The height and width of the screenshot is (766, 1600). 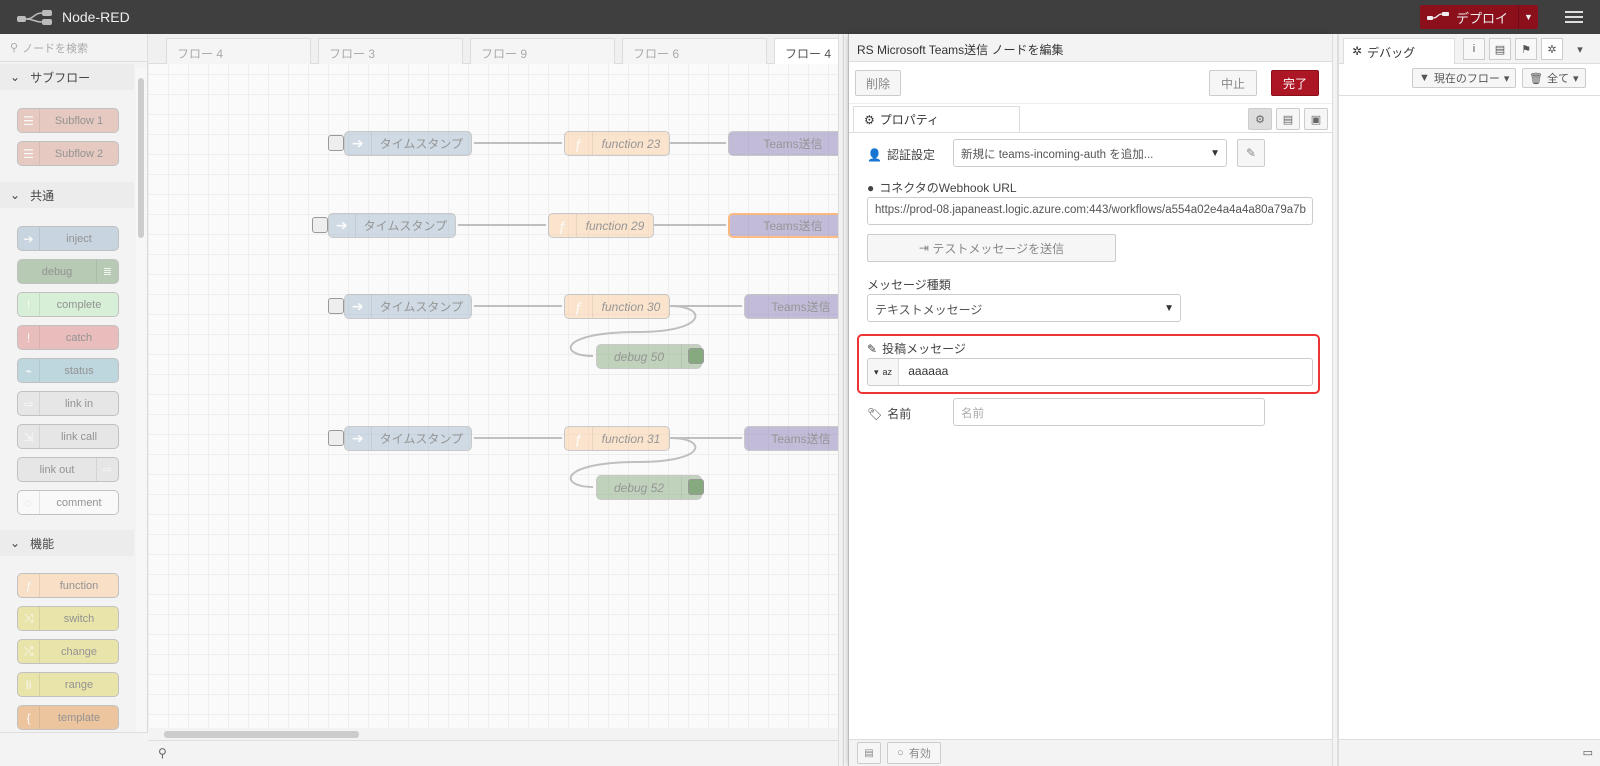 What do you see at coordinates (601, 225) in the screenshot?
I see `flow-node-function: ƒ function 29` at bounding box center [601, 225].